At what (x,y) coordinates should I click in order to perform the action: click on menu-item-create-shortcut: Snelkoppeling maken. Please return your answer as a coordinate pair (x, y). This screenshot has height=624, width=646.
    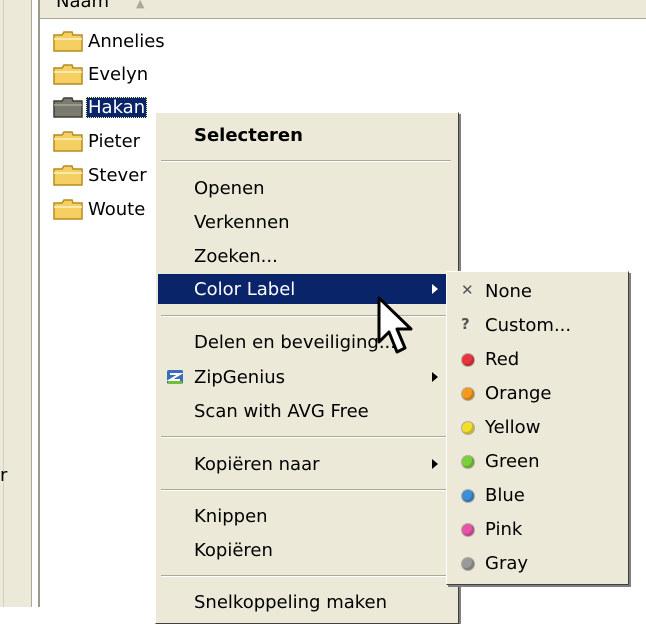
    Looking at the image, I should click on (306, 602).